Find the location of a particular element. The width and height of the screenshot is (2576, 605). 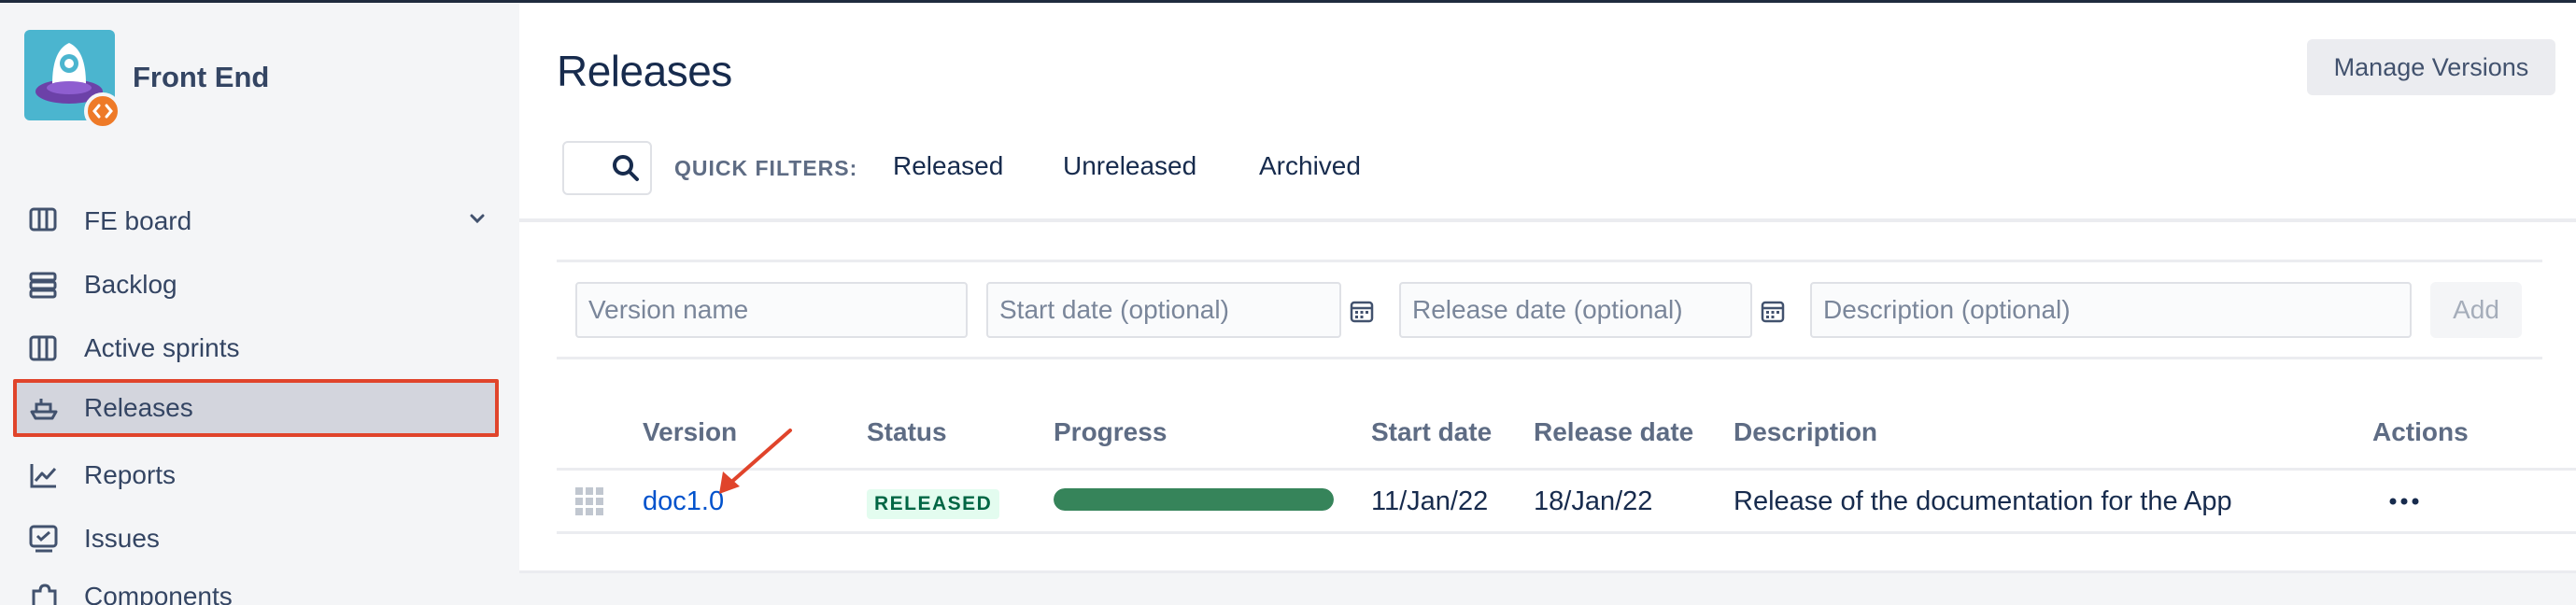

board-selector: FE board is located at coordinates (258, 220).